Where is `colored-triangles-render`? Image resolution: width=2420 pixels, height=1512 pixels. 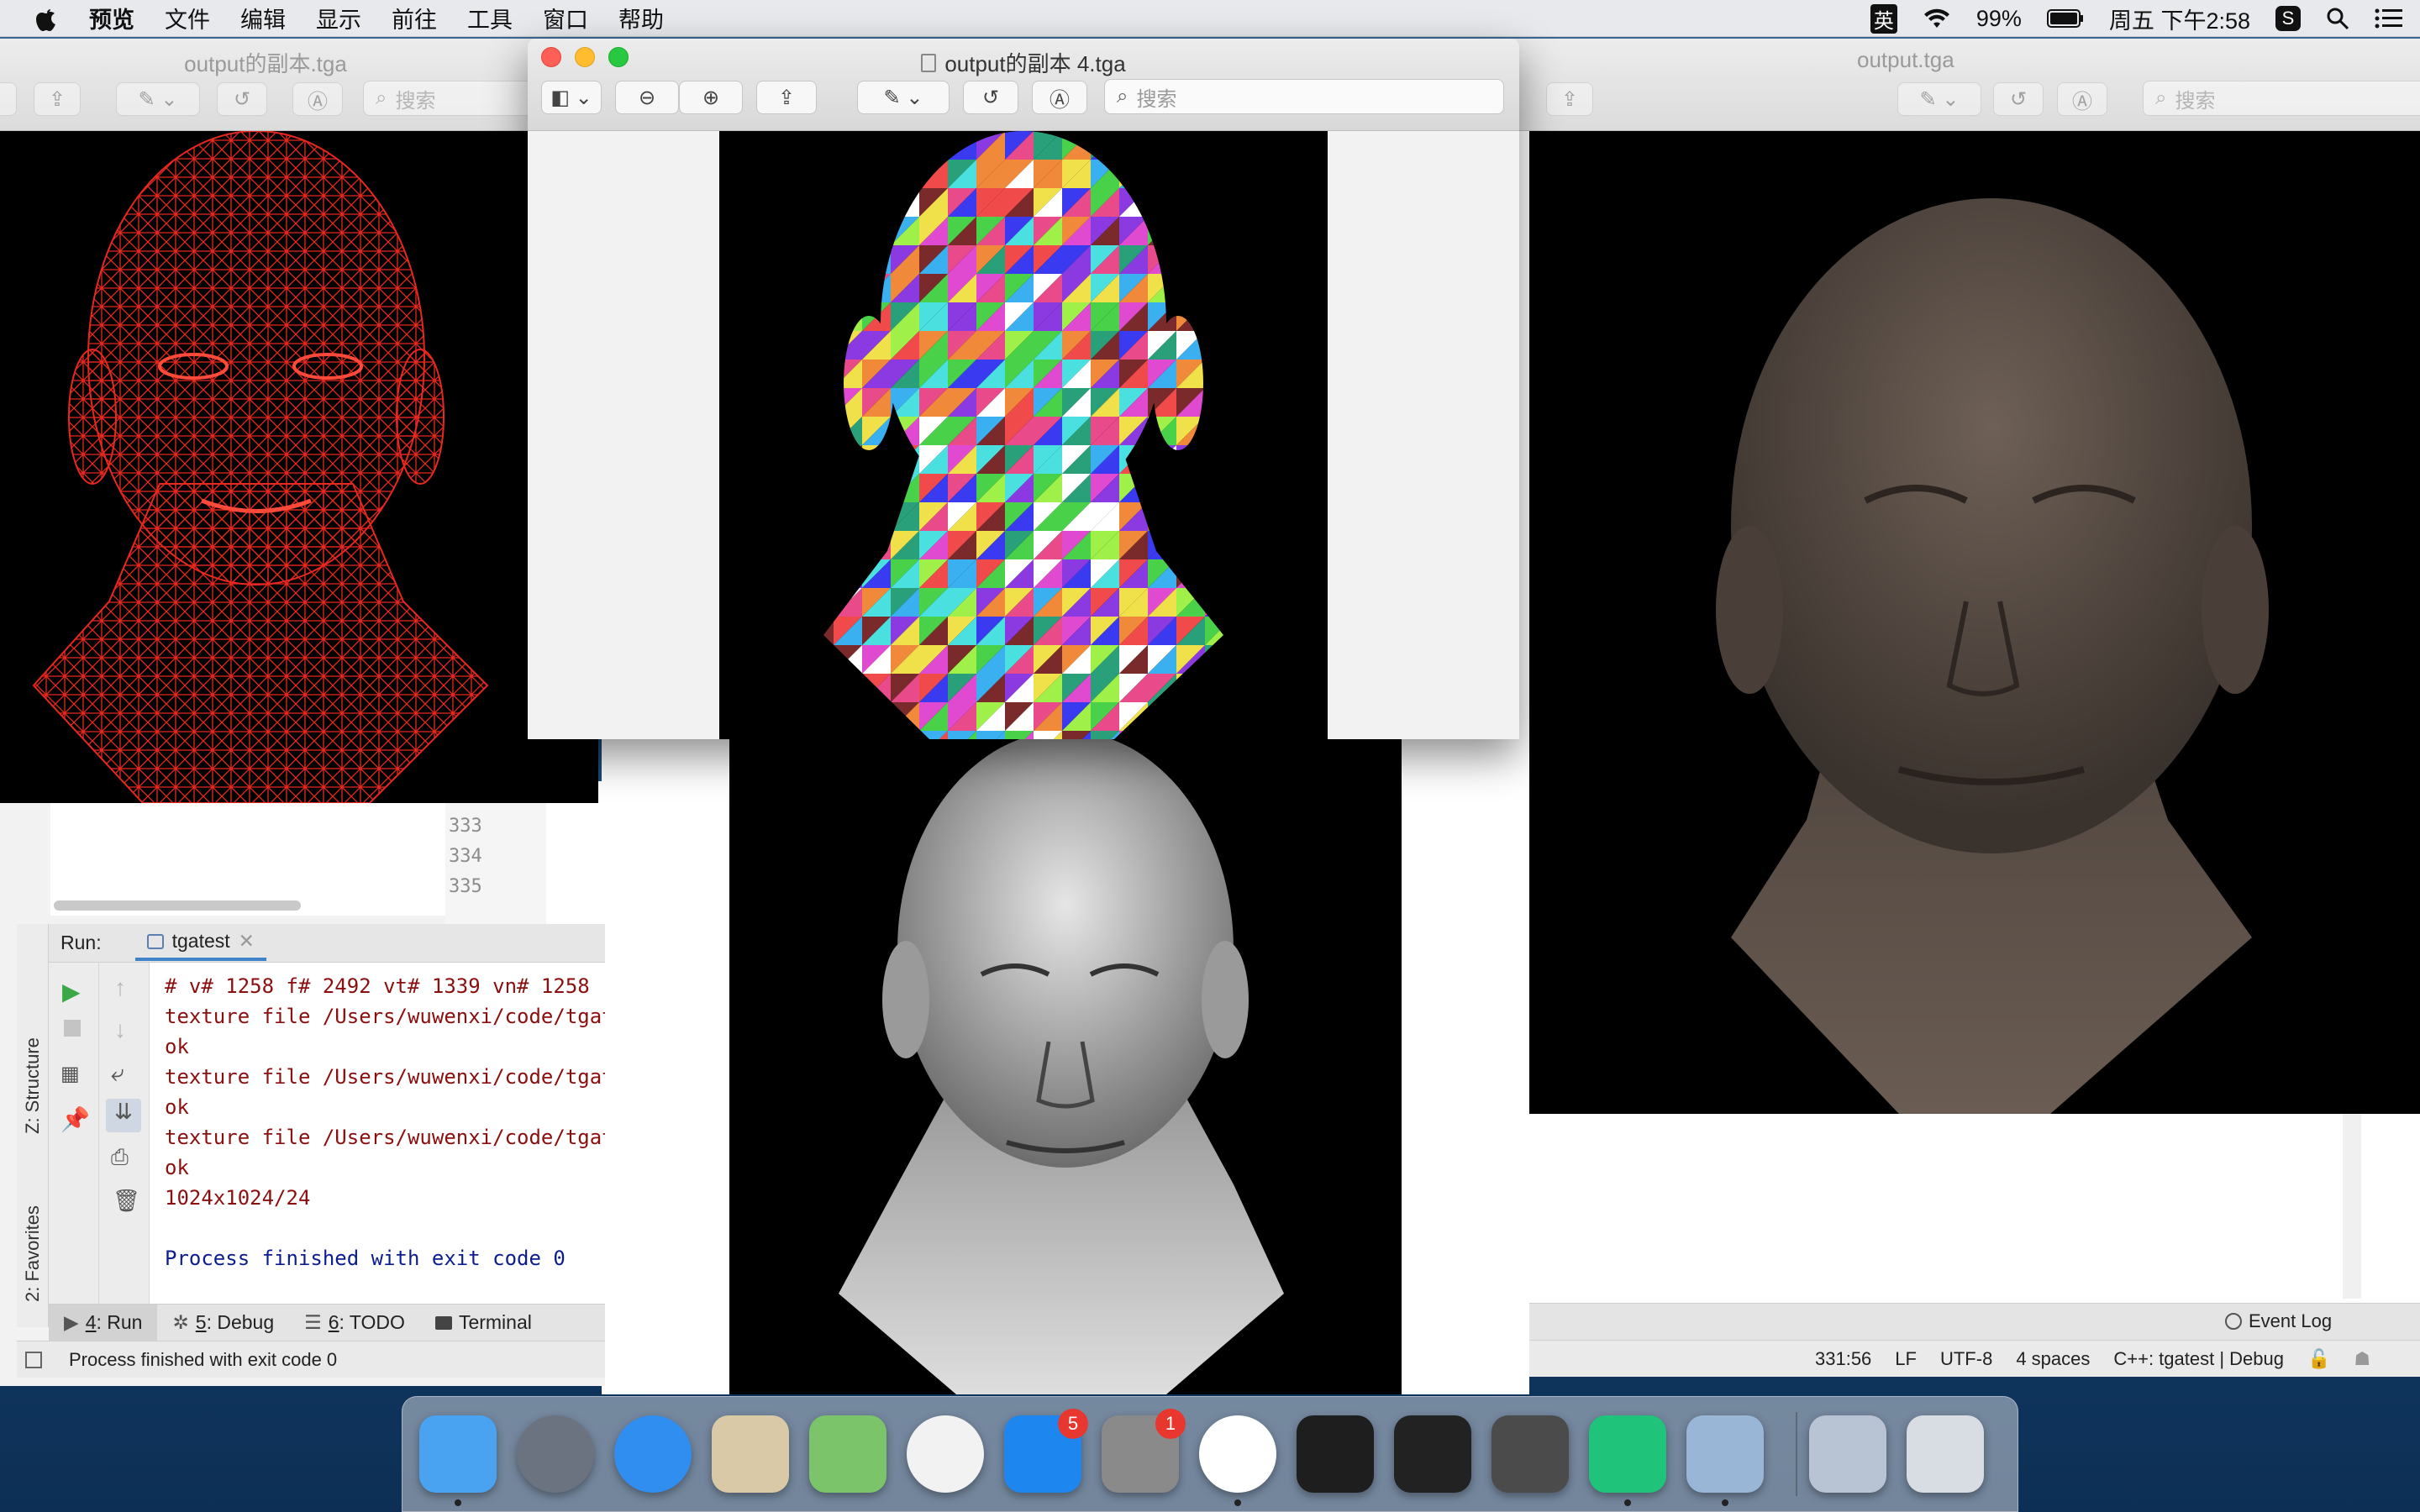
colored-triangles-render is located at coordinates (1023, 435).